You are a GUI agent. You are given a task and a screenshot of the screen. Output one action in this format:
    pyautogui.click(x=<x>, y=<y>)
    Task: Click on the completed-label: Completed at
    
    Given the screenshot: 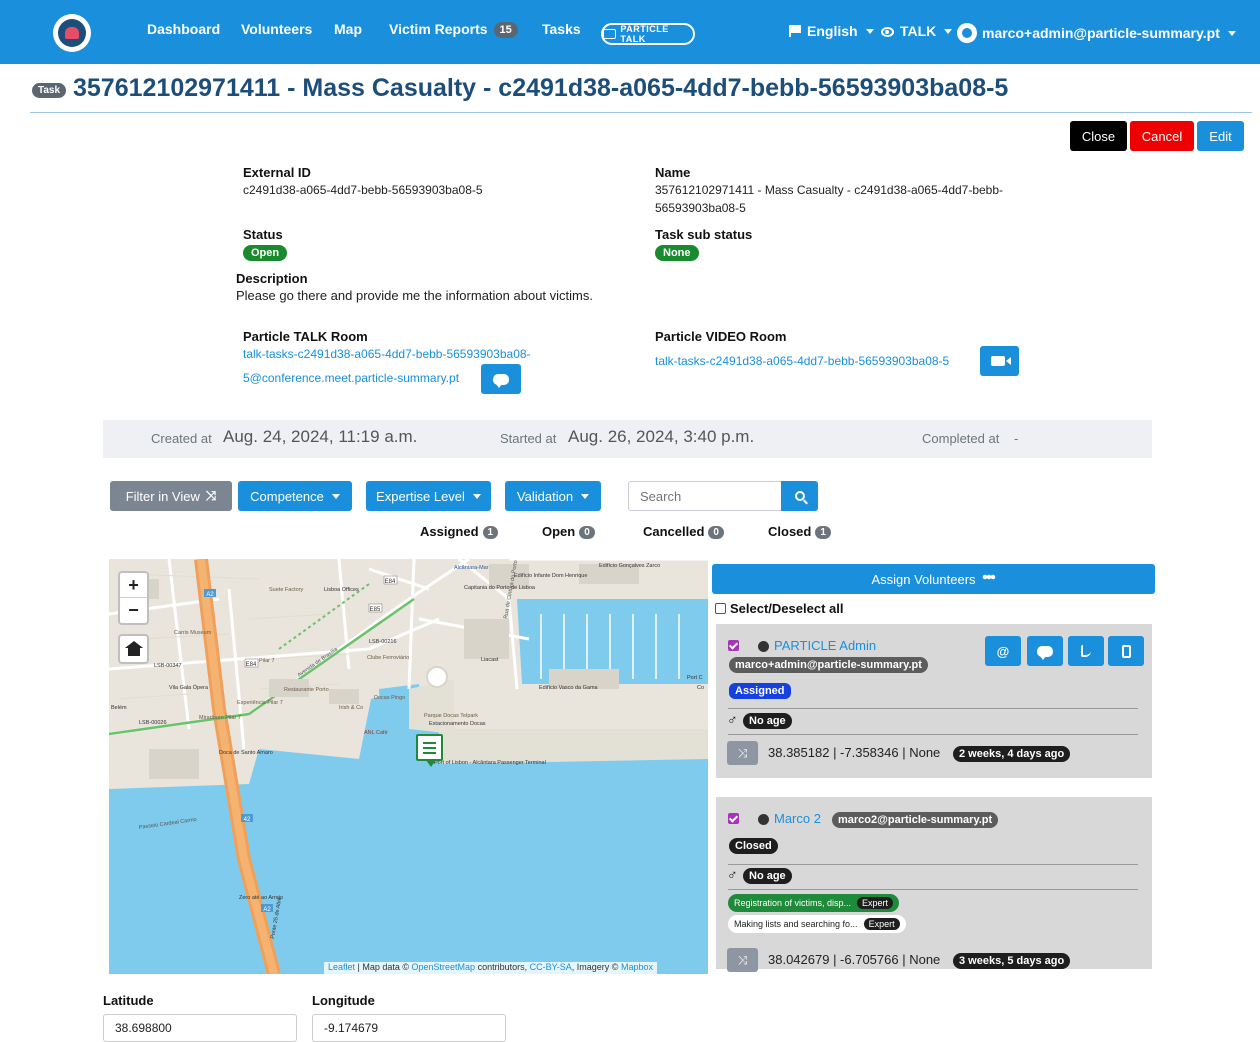 What is the action you would take?
    pyautogui.click(x=961, y=438)
    